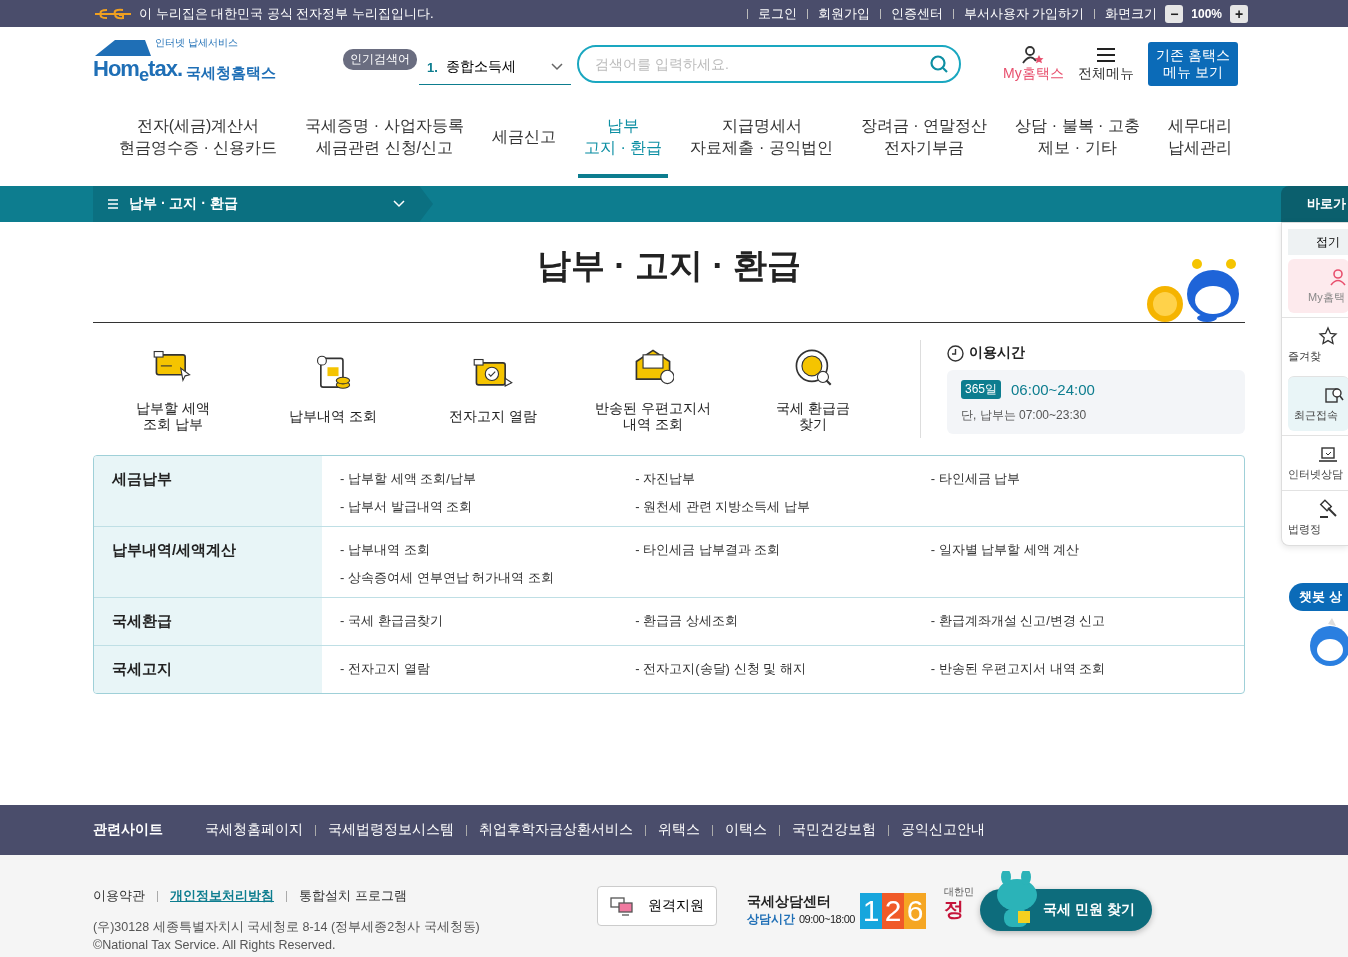  I want to click on nav-tab: 세무대리 납세관리, so click(1199, 139).